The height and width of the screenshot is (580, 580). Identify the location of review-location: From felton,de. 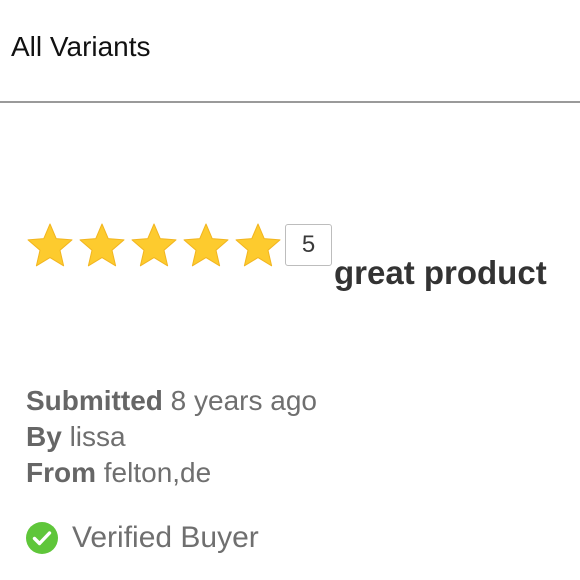
(118, 473).